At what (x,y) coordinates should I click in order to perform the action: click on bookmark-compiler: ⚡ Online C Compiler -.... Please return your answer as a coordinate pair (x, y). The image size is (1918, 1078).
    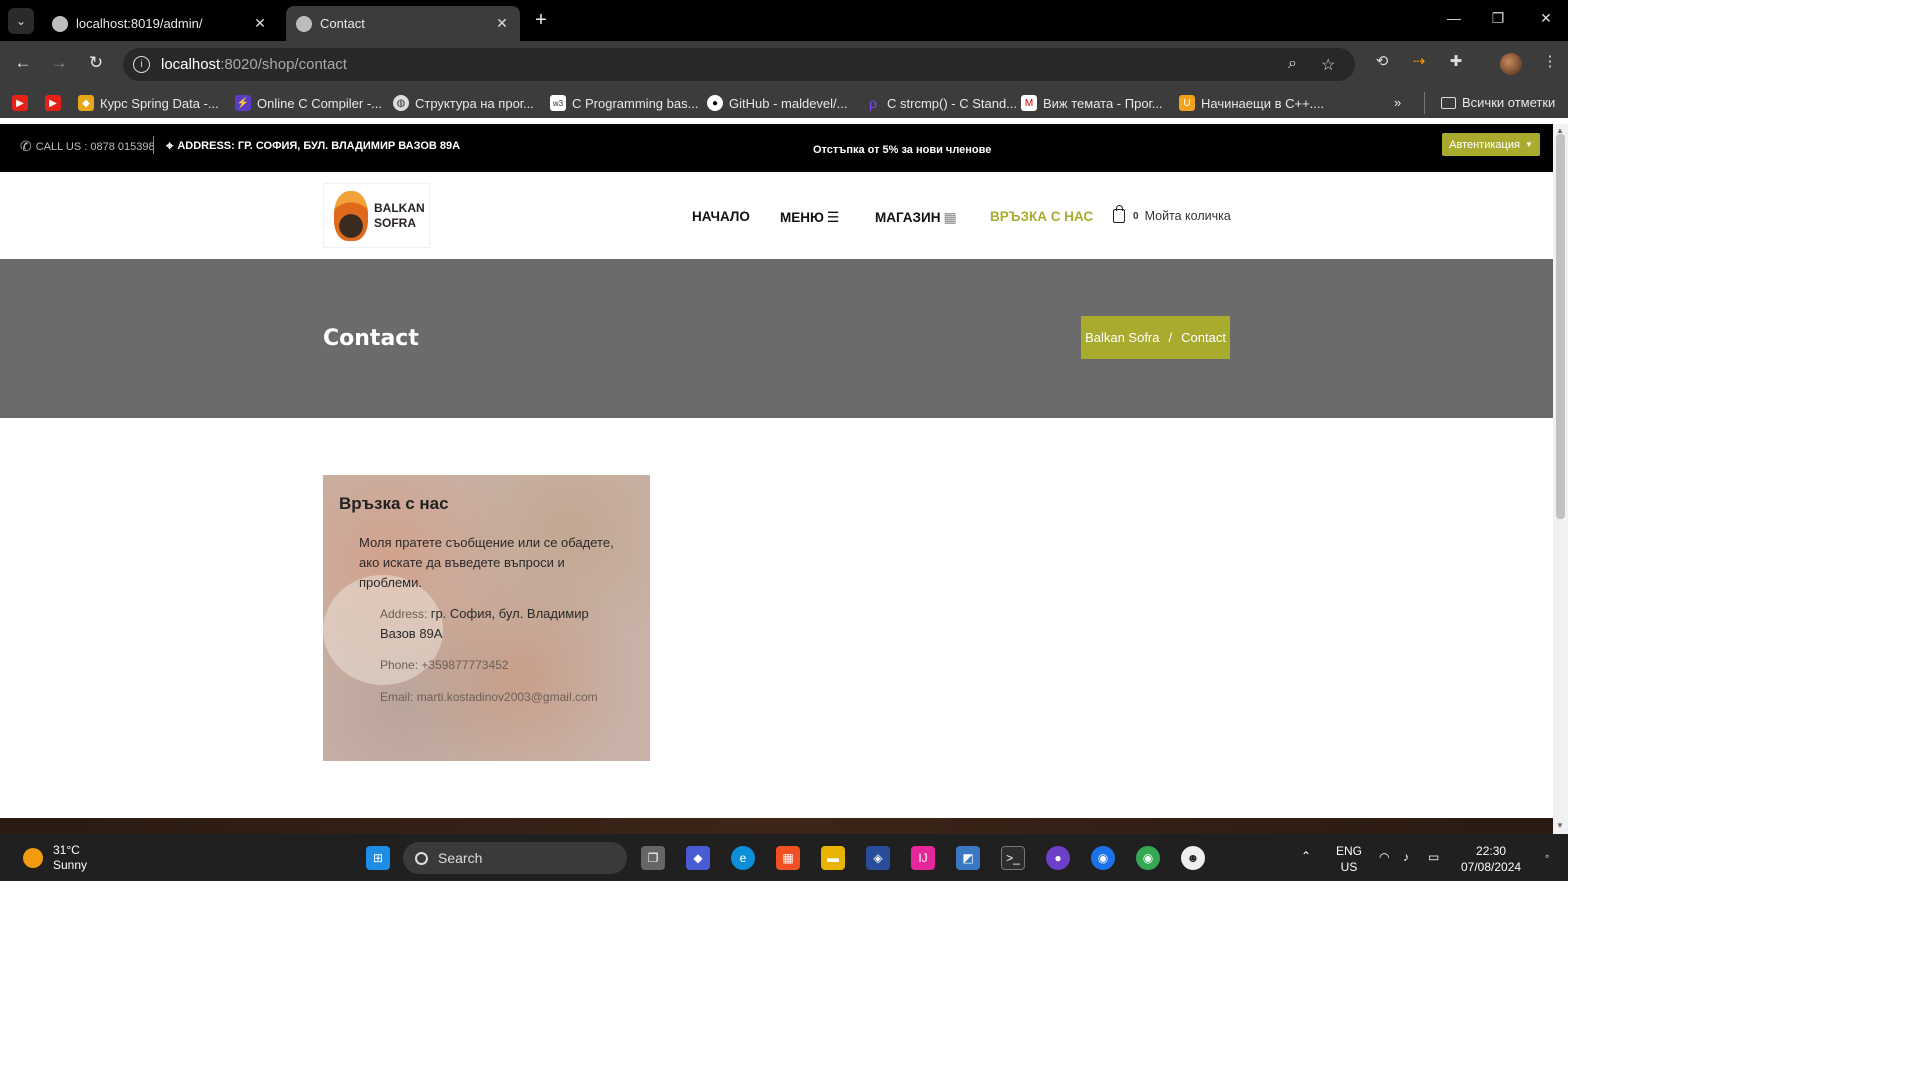
    Looking at the image, I should click on (308, 103).